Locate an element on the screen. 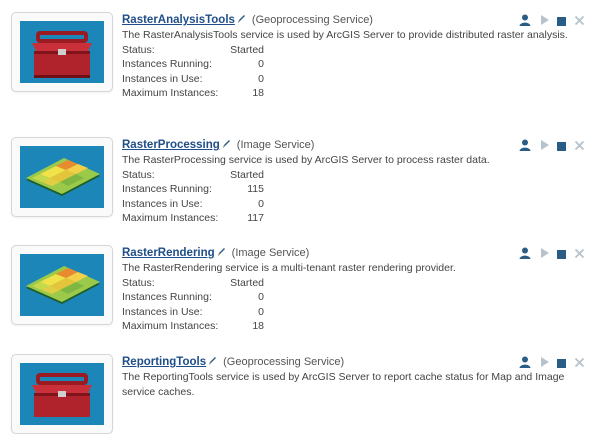  service-name-link: RasterAnalysisTools is located at coordinates (178, 20).